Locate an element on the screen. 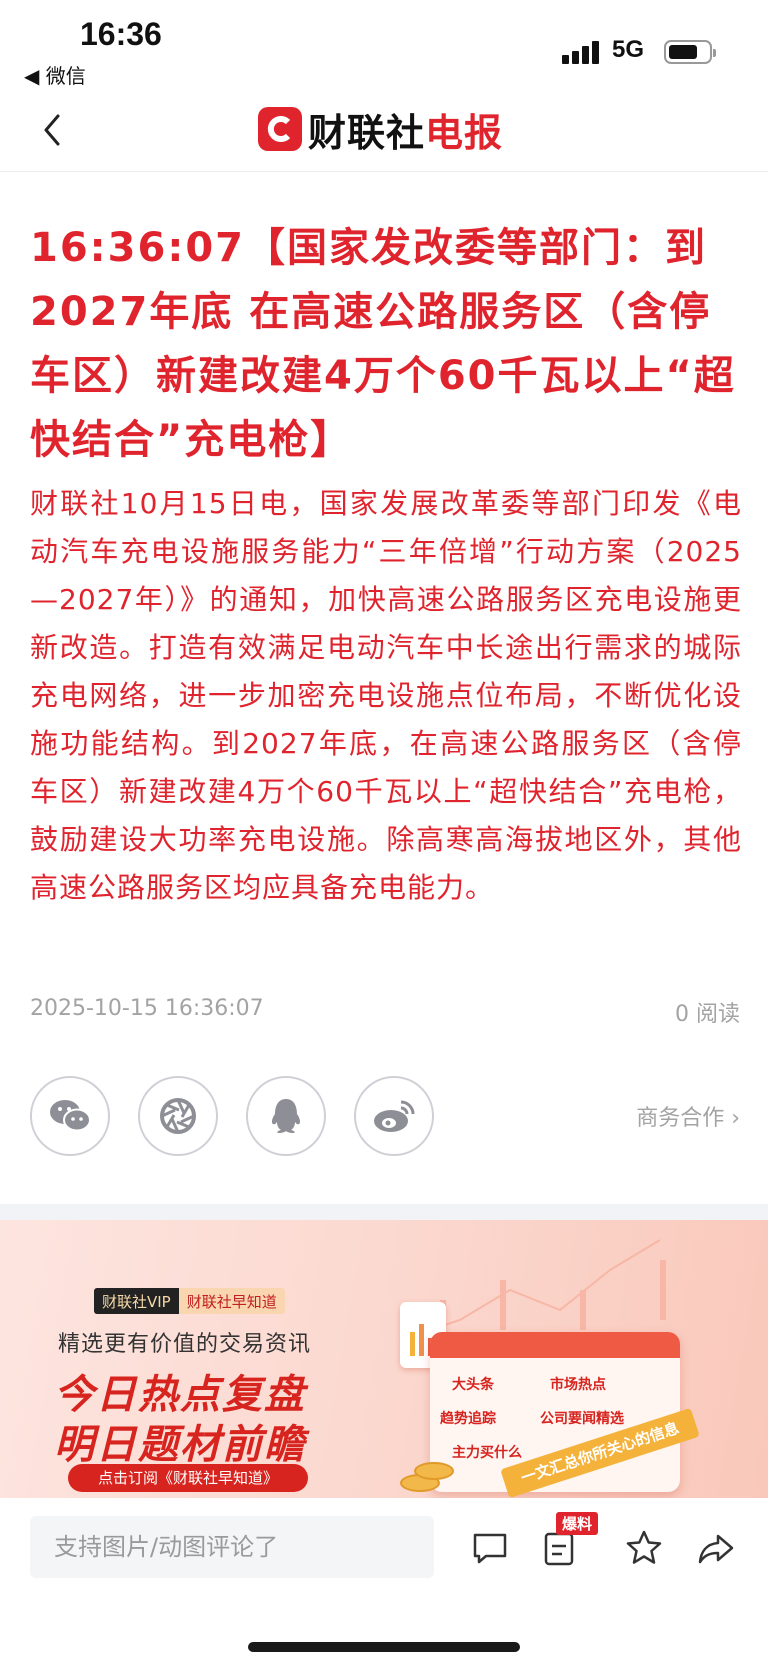 The image size is (768, 1663). calendar-item: 市场热点 is located at coordinates (578, 1385).